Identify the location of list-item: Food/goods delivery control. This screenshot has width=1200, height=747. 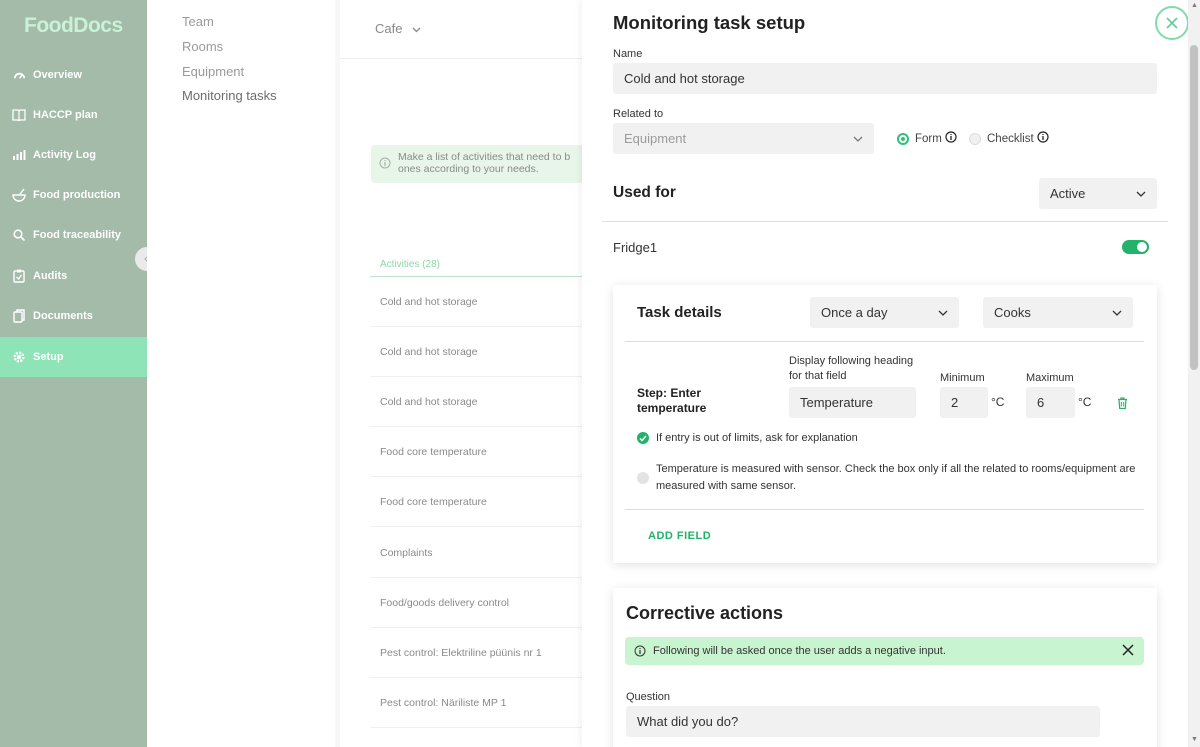
(477, 603).